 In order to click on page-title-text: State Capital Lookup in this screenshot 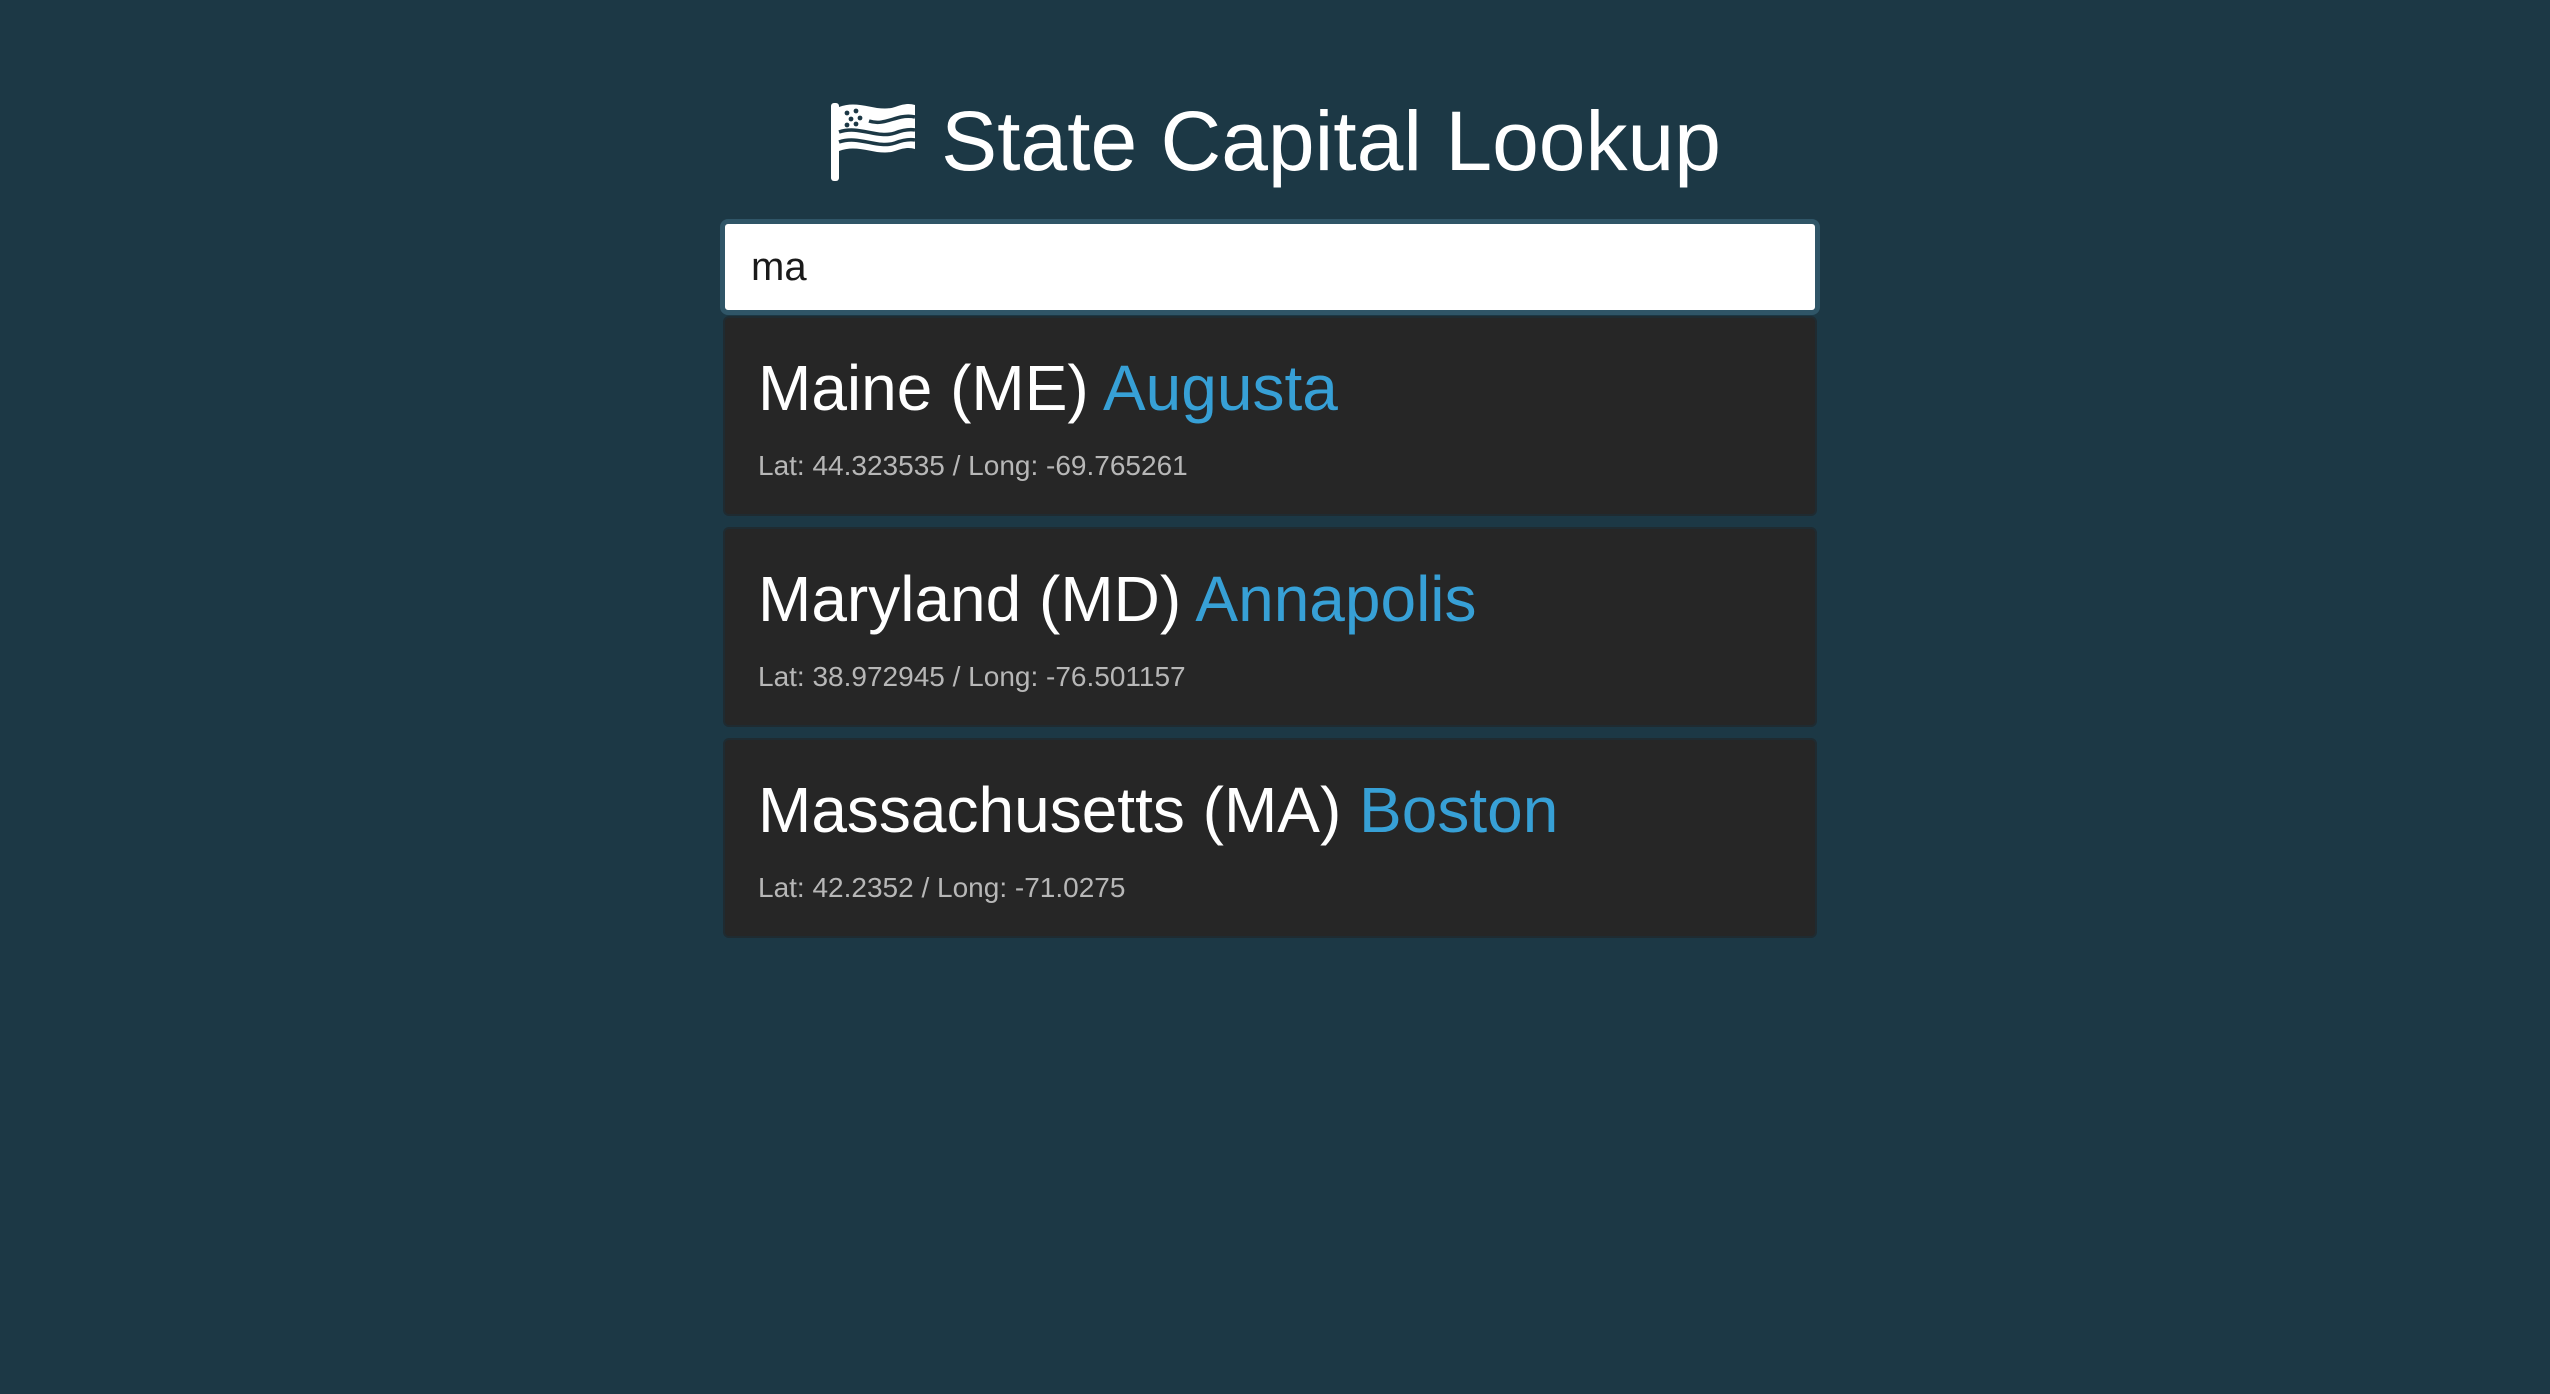, I will do `click(1331, 140)`.